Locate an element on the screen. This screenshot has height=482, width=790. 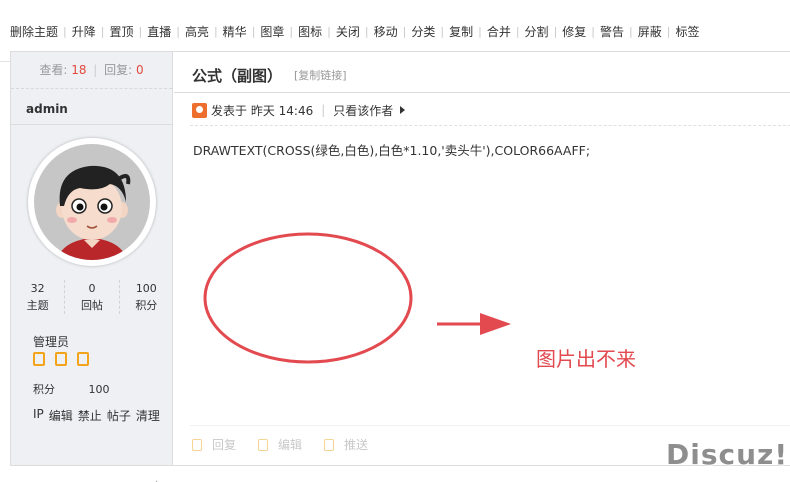
reply-button: 回复 is located at coordinates (214, 444).